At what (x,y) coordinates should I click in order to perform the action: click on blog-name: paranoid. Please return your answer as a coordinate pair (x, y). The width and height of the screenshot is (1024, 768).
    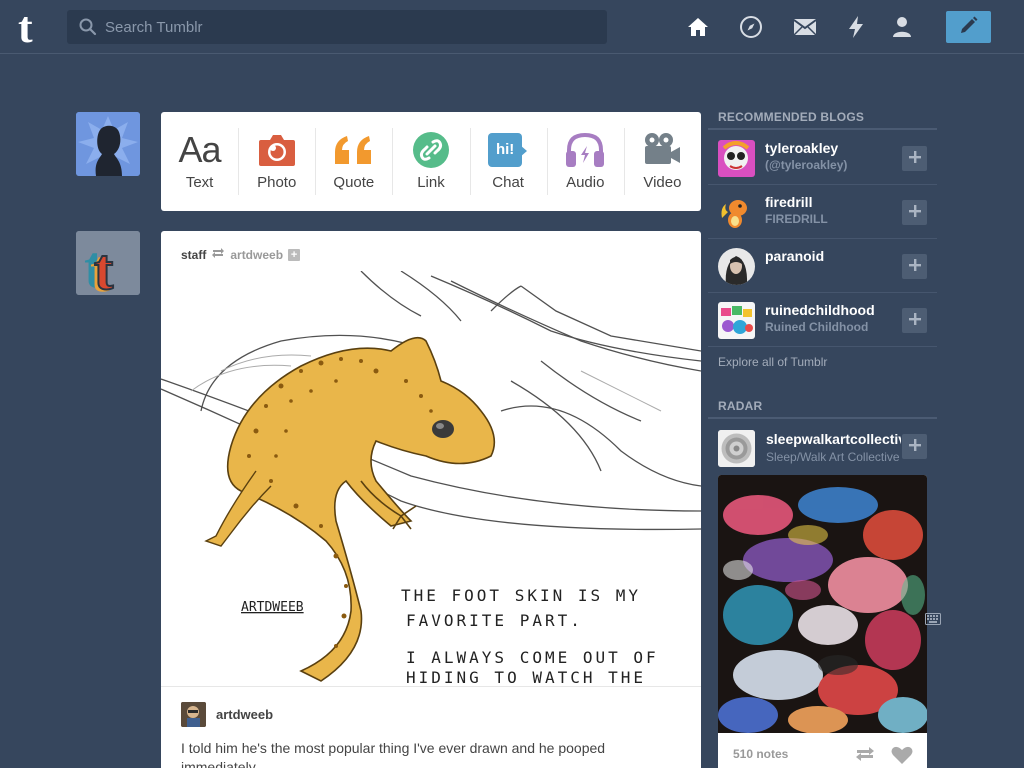
    Looking at the image, I should click on (794, 256).